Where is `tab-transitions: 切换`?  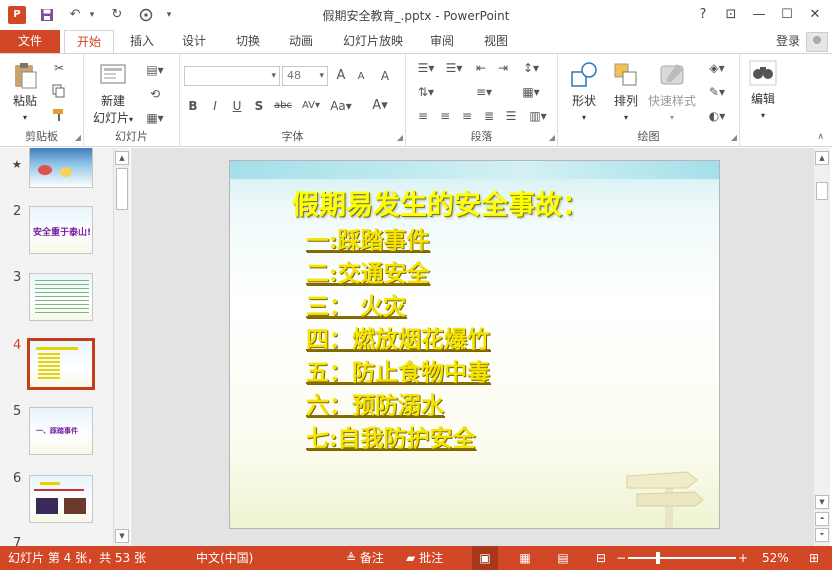
tab-transitions: 切换 is located at coordinates (248, 41).